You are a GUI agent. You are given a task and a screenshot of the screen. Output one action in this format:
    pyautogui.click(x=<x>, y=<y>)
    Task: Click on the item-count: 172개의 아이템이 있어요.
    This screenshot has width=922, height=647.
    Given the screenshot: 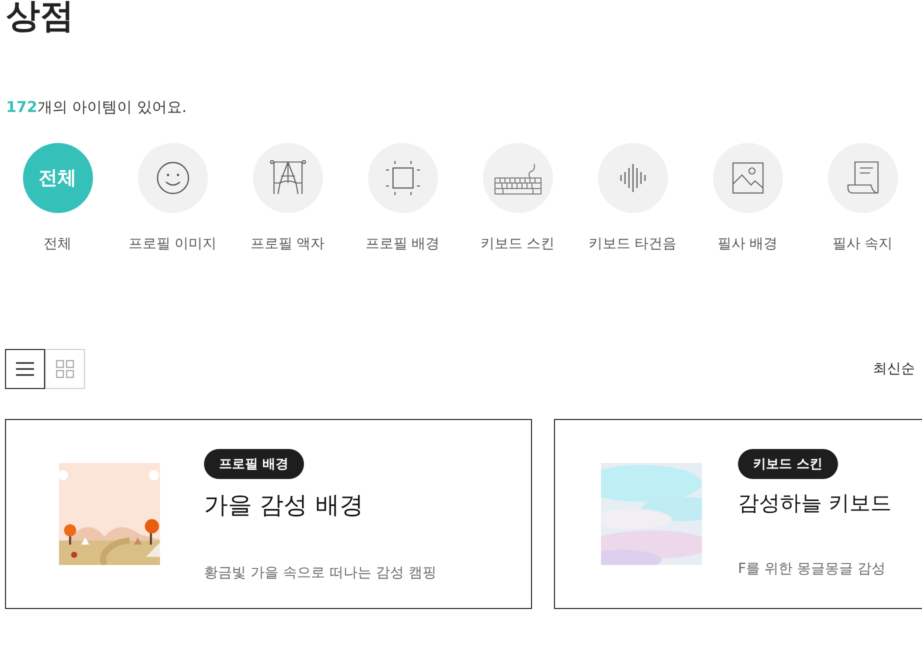 What is the action you would take?
    pyautogui.click(x=97, y=107)
    